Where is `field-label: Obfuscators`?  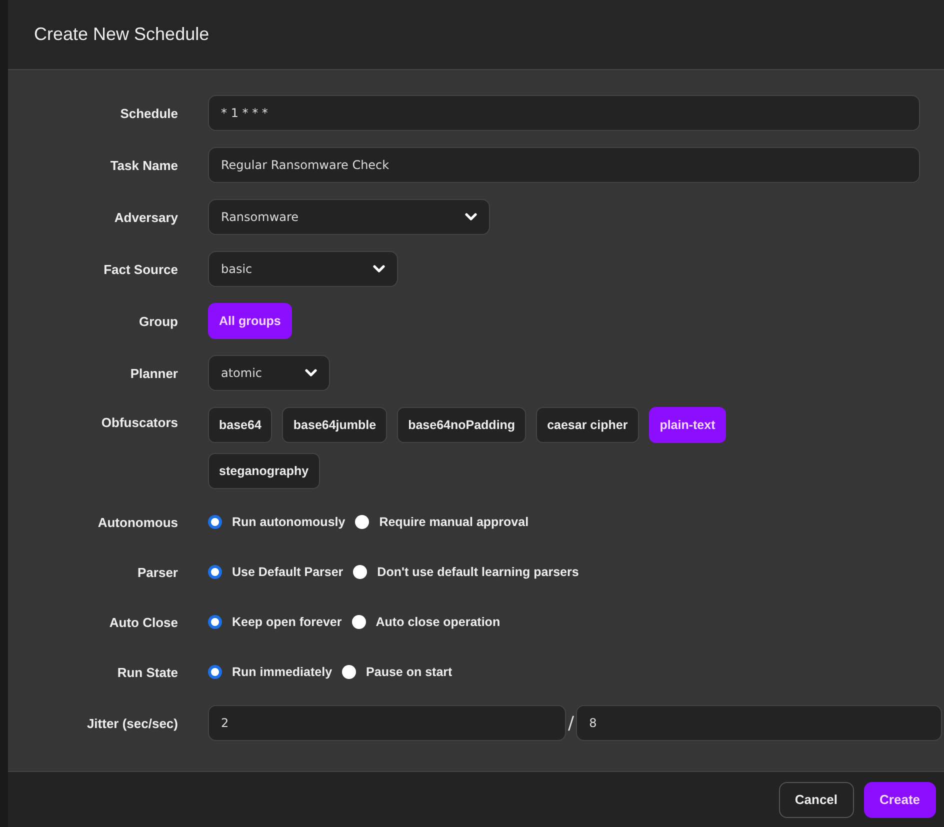 field-label: Obfuscators is located at coordinates (139, 422).